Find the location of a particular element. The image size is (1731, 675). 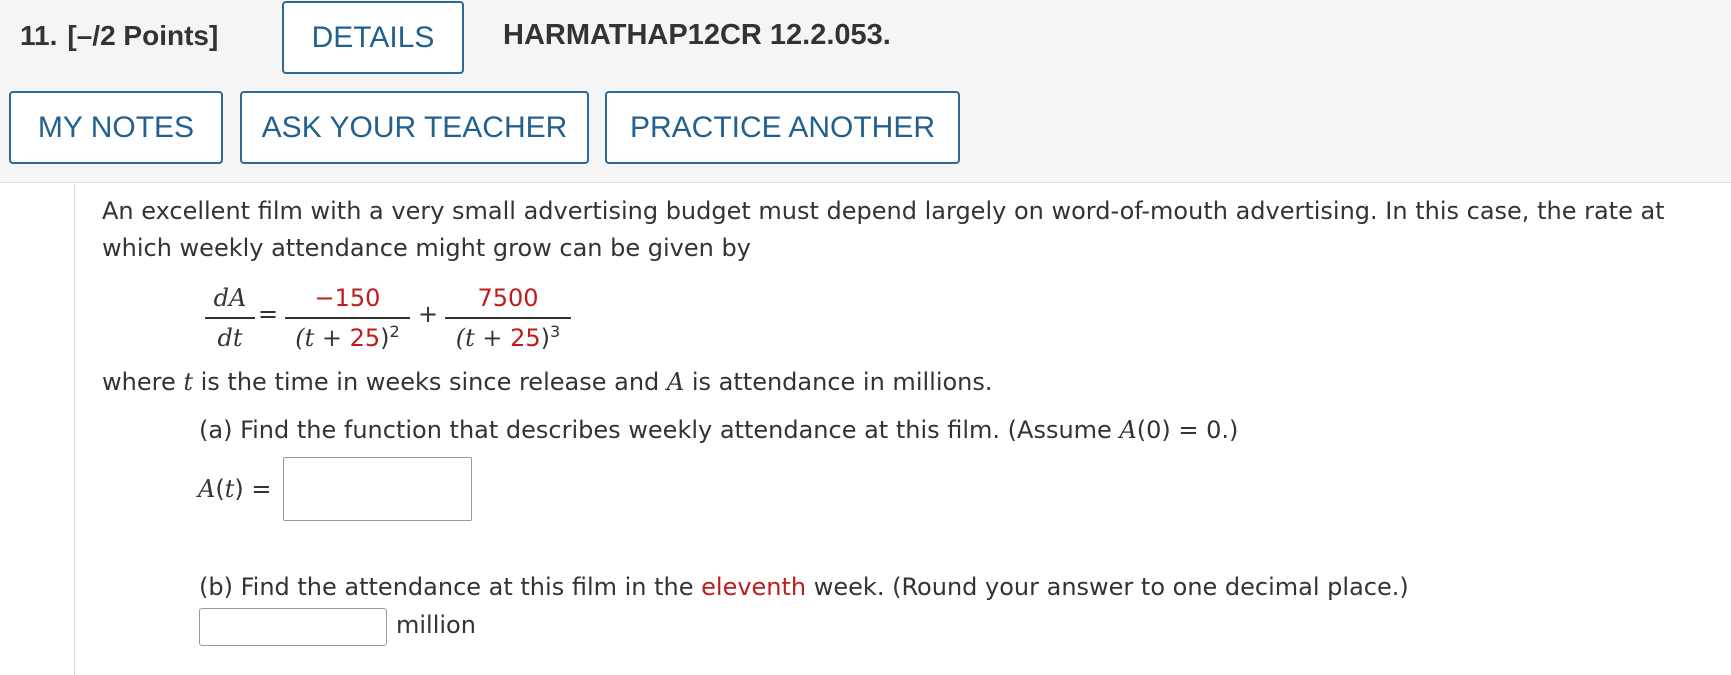

equation-lhs: dA dt is located at coordinates (230, 318).